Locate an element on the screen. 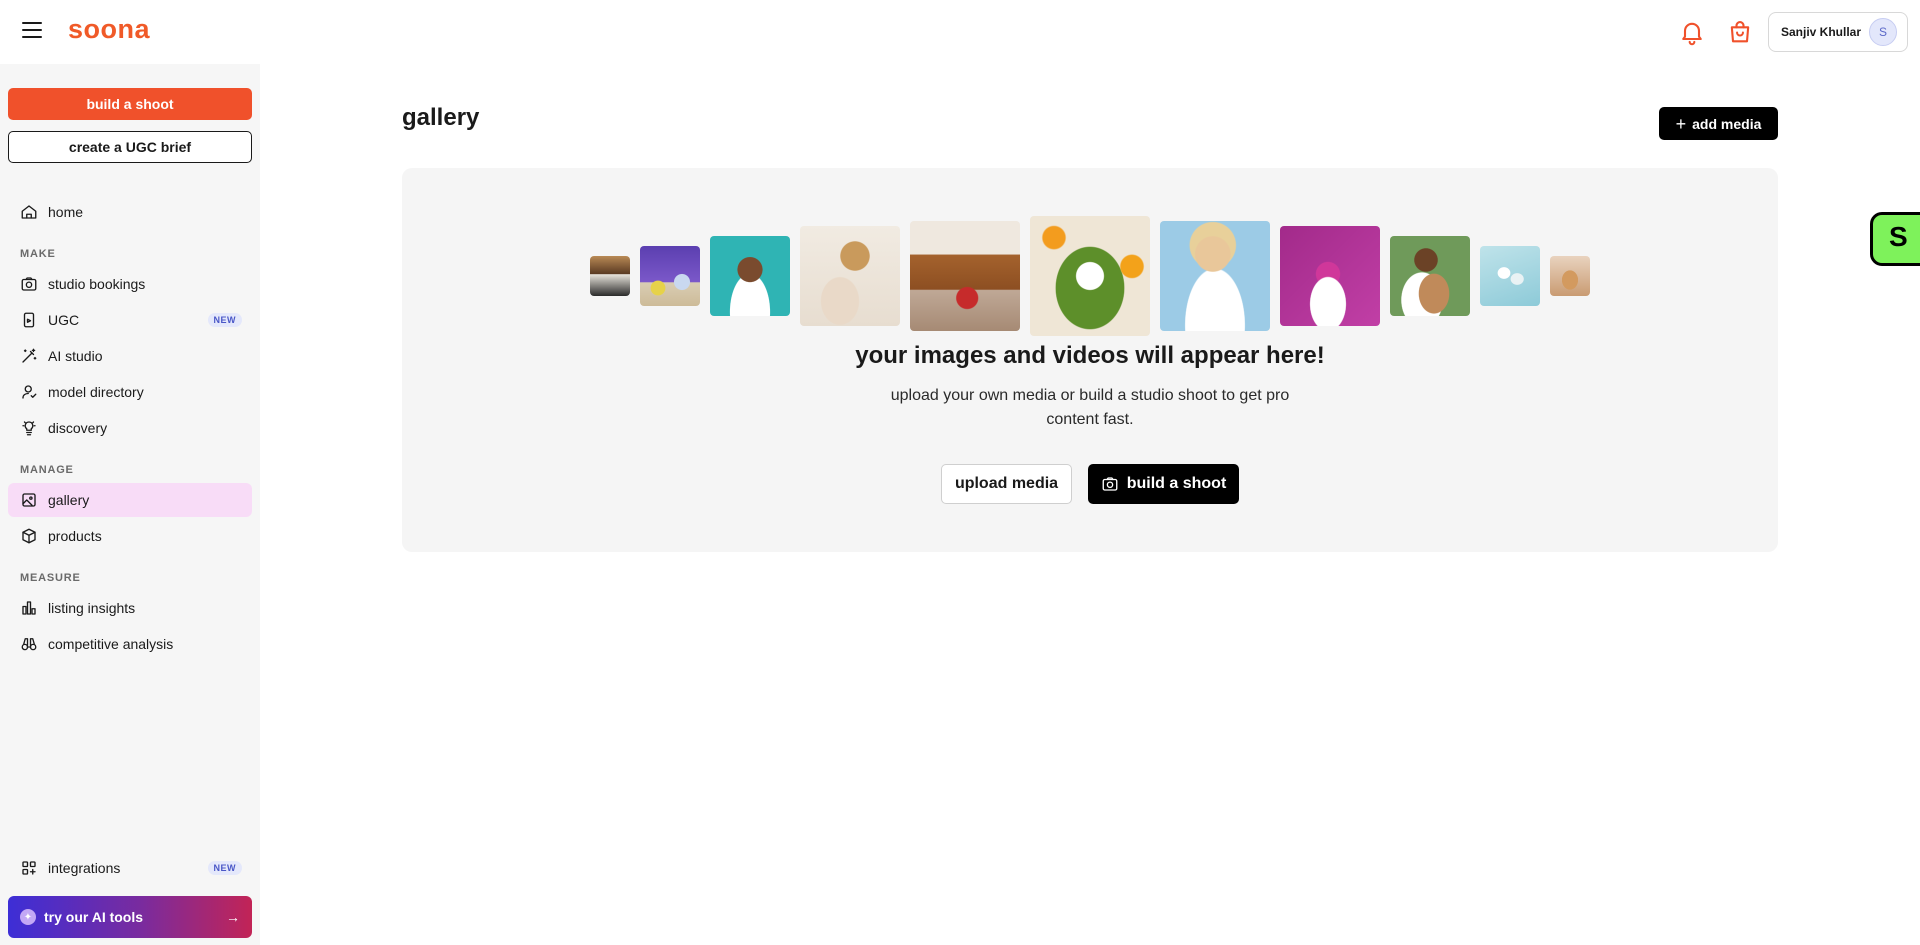  box-icon is located at coordinates (29, 536).